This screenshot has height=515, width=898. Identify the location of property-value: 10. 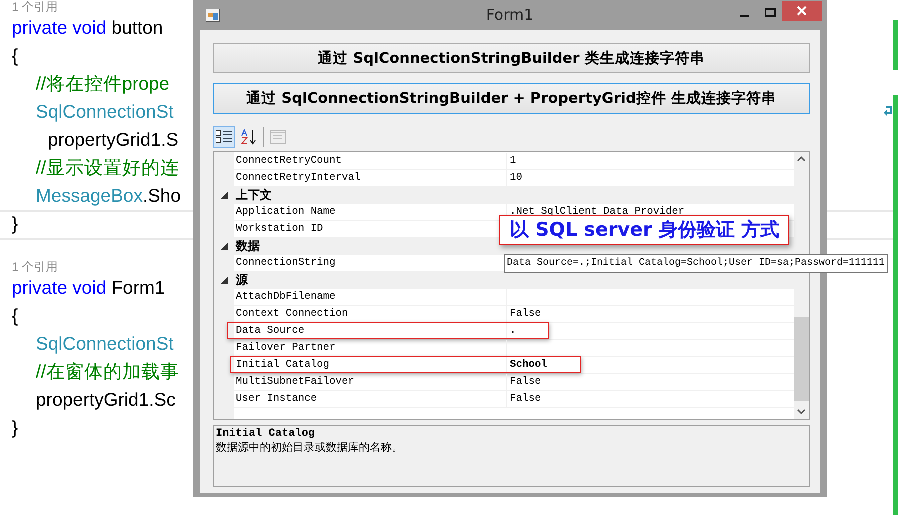
(516, 178).